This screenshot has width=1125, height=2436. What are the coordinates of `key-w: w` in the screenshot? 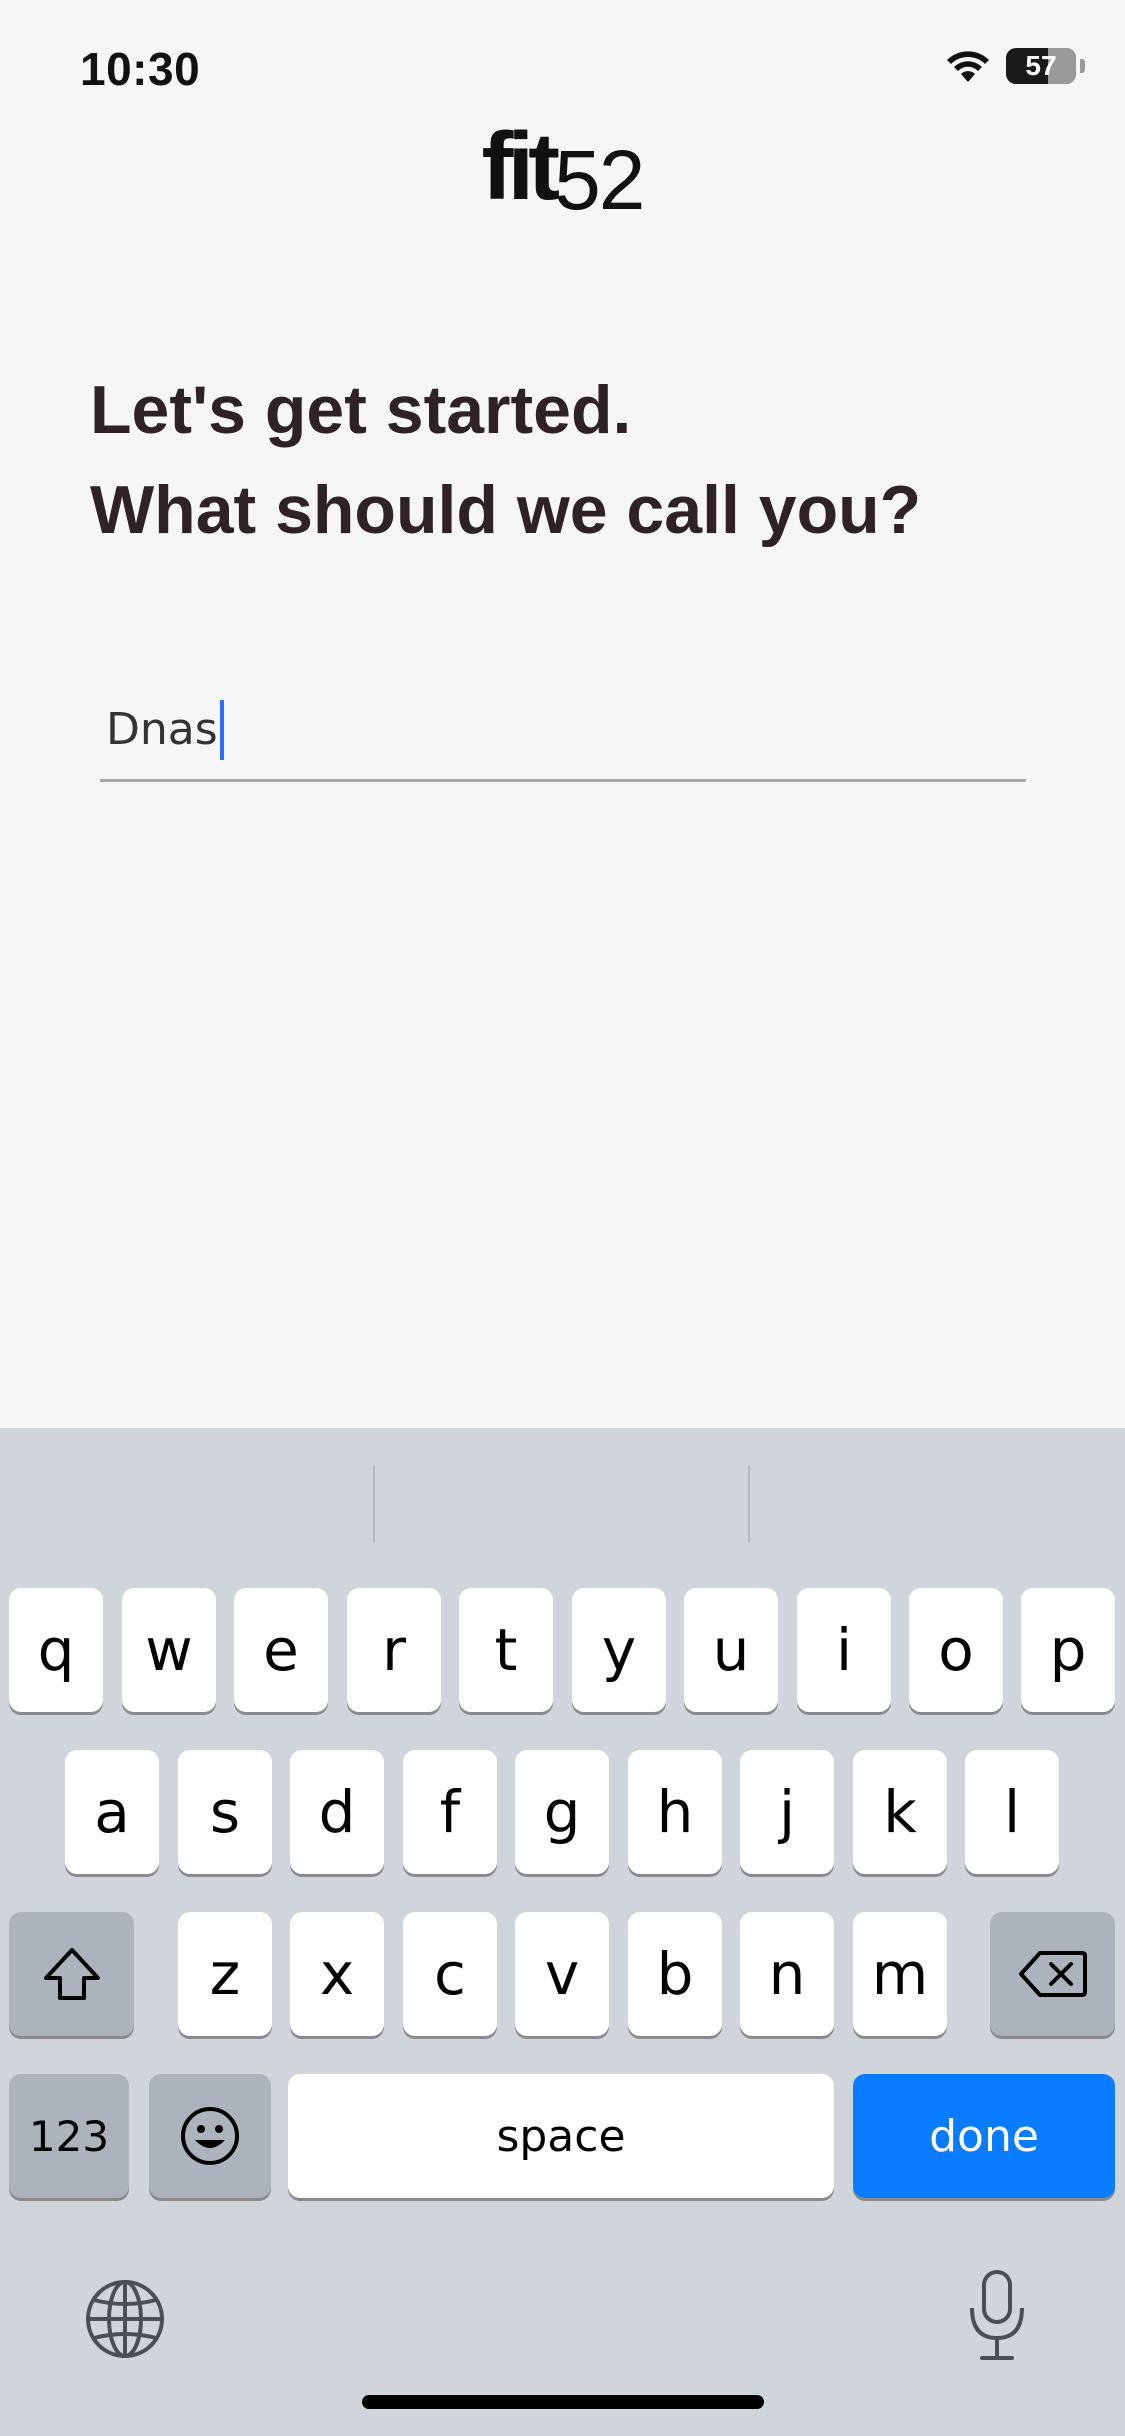 It's located at (169, 1650).